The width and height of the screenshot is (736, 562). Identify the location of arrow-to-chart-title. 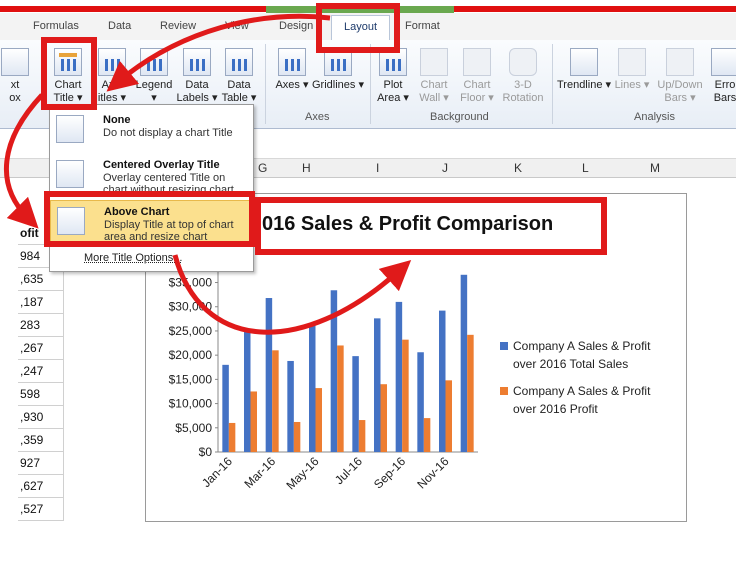
(287, 293).